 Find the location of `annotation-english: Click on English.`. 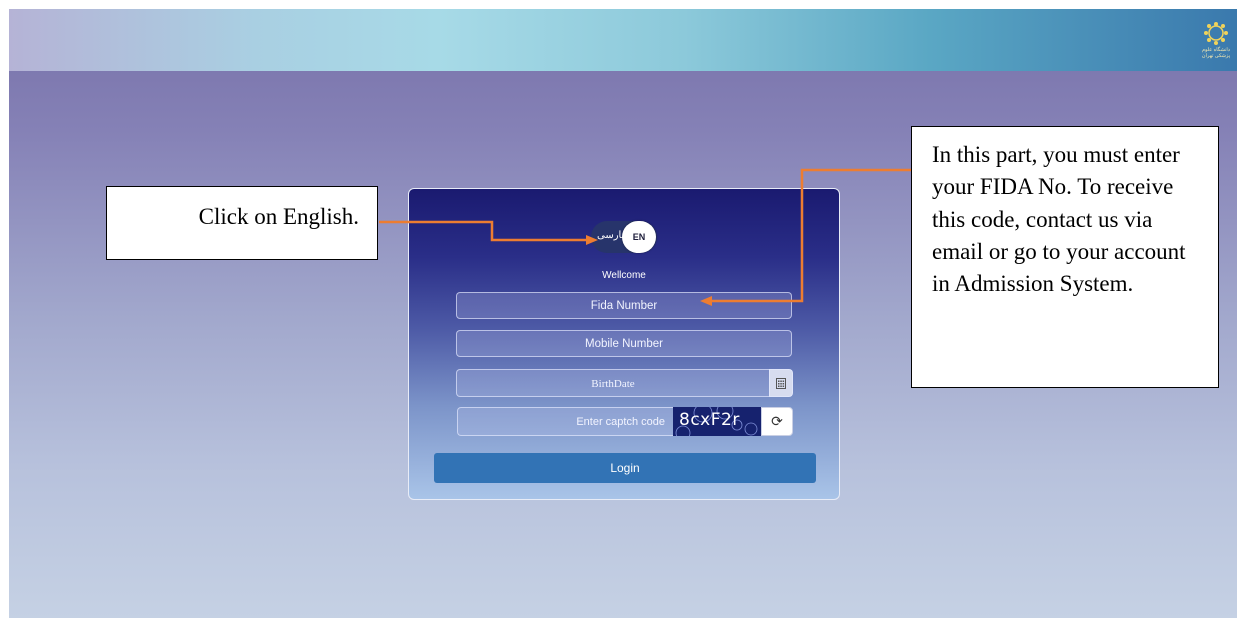

annotation-english: Click on English. is located at coordinates (242, 223).